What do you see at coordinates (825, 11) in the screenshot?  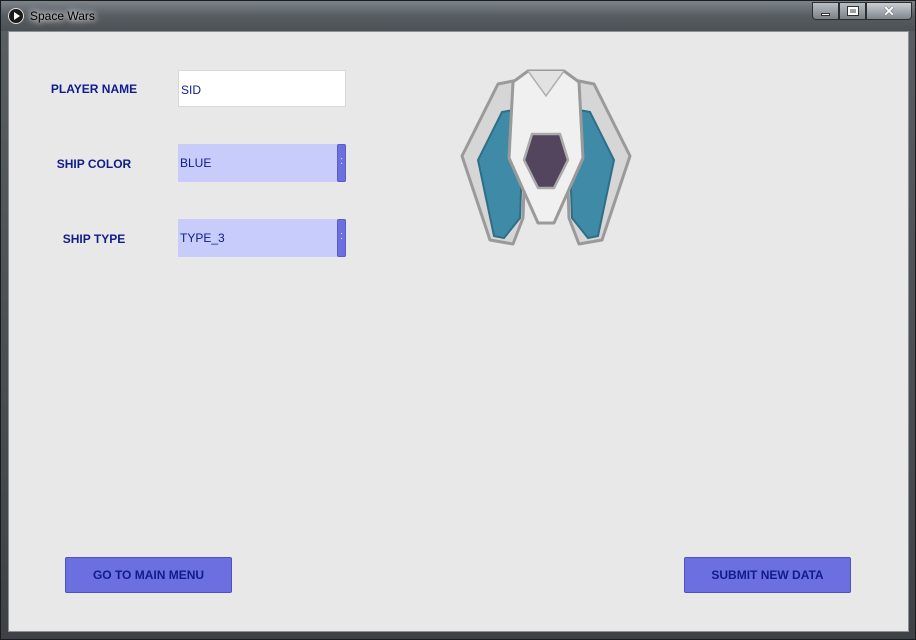 I see `minimize-button` at bounding box center [825, 11].